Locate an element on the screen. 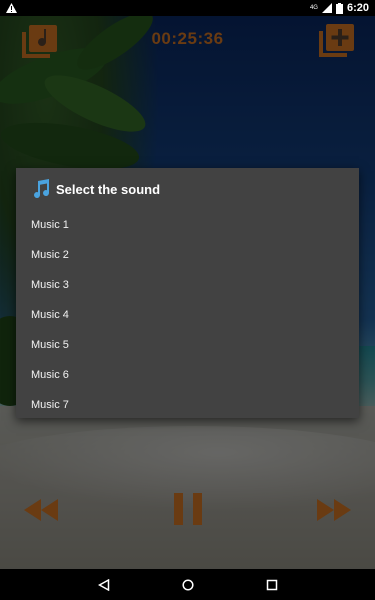 Image resolution: width=375 pixels, height=600 pixels. fast-forward-icon is located at coordinates (334, 510).